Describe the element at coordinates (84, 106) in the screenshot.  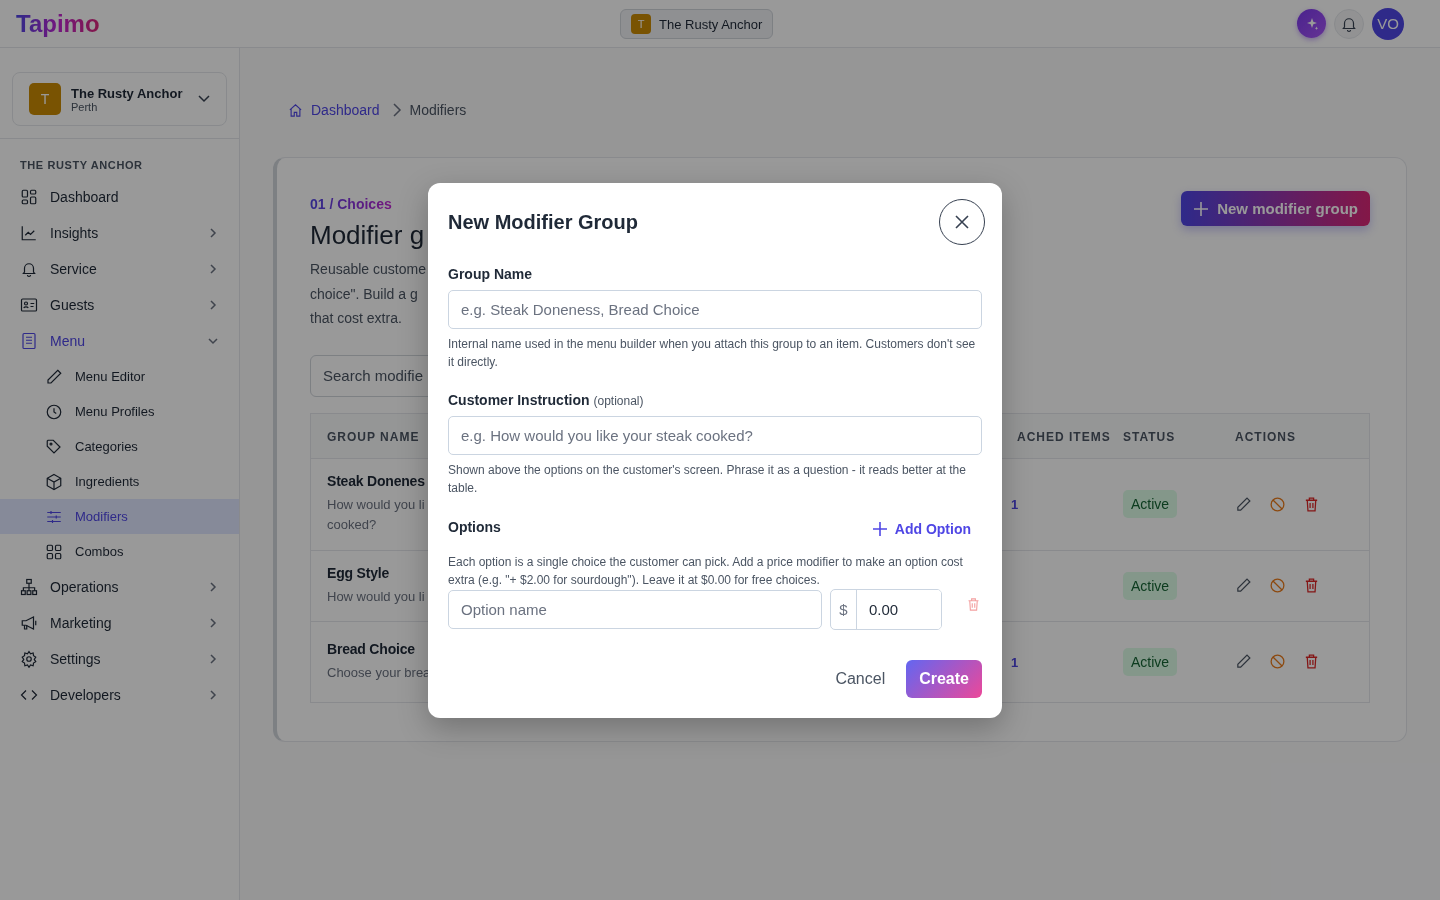
I see `venue-location: Perth` at that location.